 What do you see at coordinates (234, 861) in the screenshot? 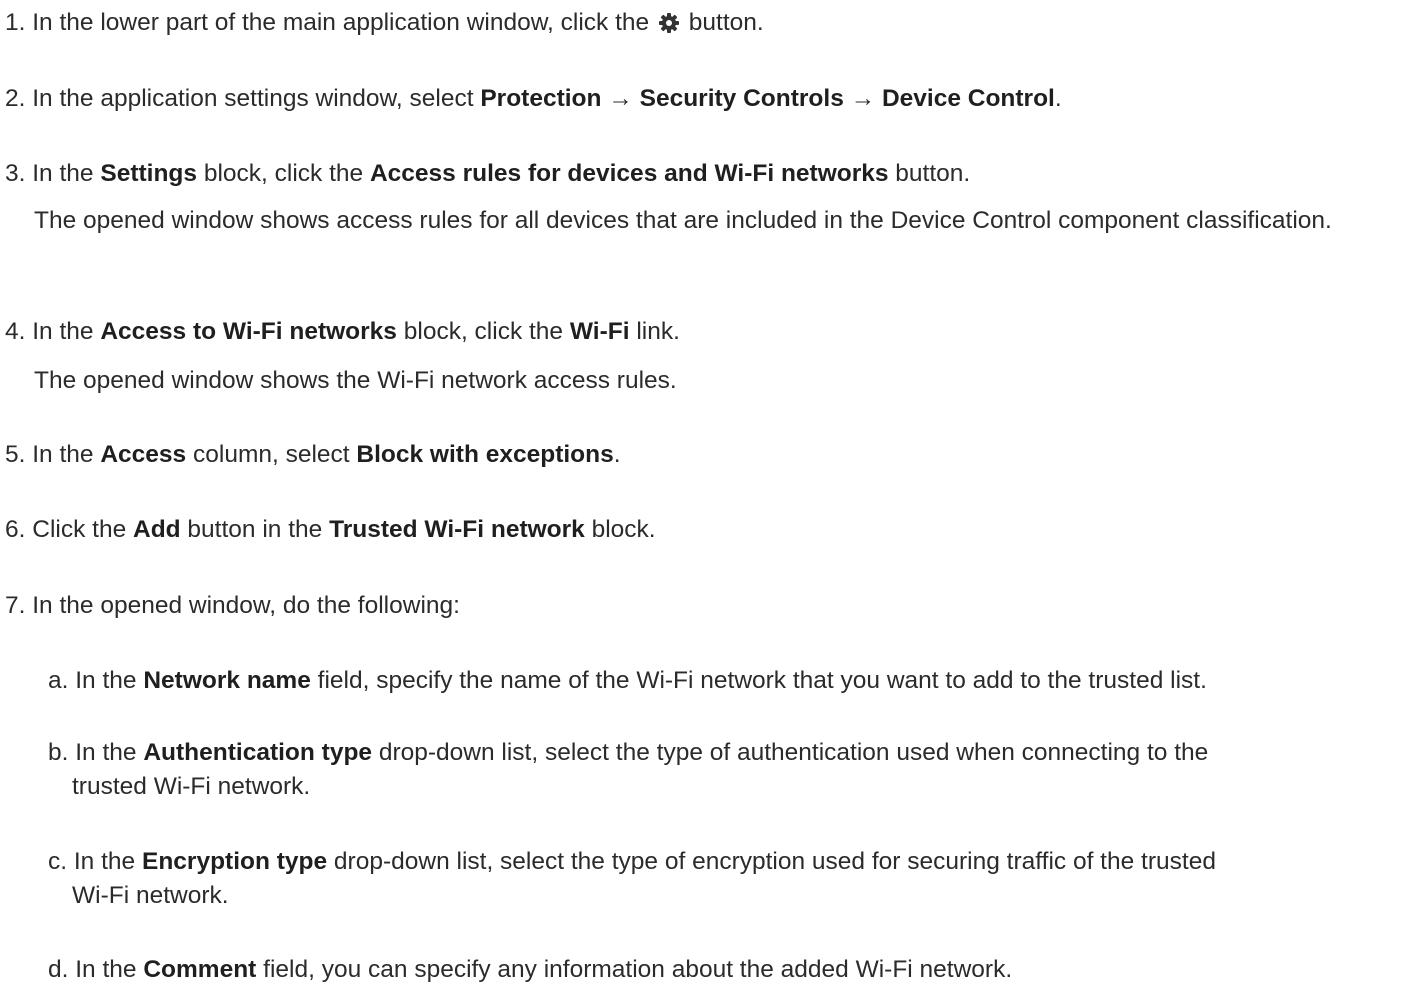
I see `encryption-type-label: Encryption type` at bounding box center [234, 861].